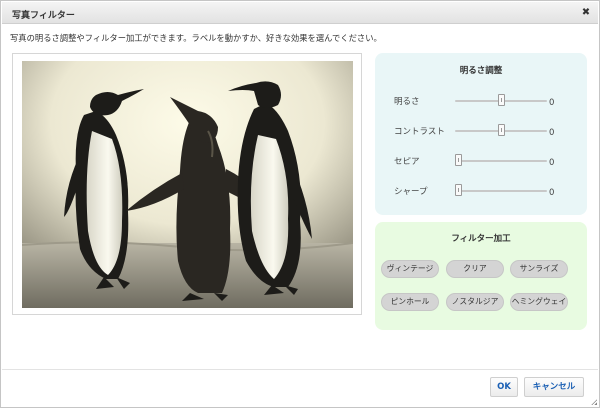  Describe the element at coordinates (475, 302) in the screenshot. I see `filter-nostalgia-button: ノスタルジア` at that location.